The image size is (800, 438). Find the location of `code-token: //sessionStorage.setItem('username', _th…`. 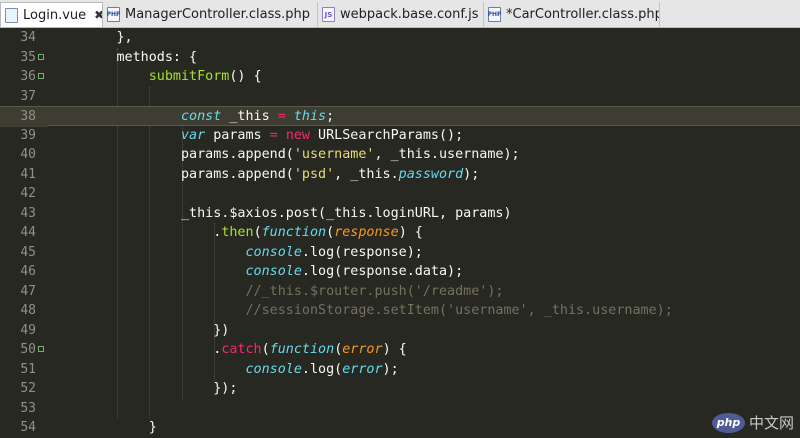

code-token: //sessionStorage.setItem('username', _th… is located at coordinates (459, 310).